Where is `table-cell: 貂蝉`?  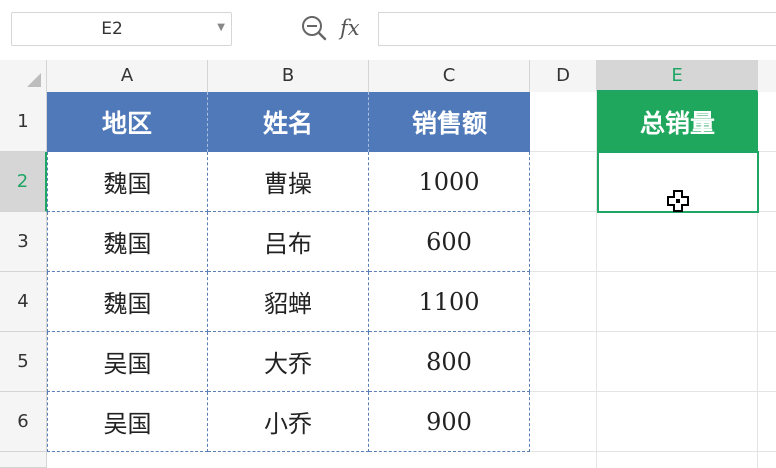
table-cell: 貂蝉 is located at coordinates (288, 302).